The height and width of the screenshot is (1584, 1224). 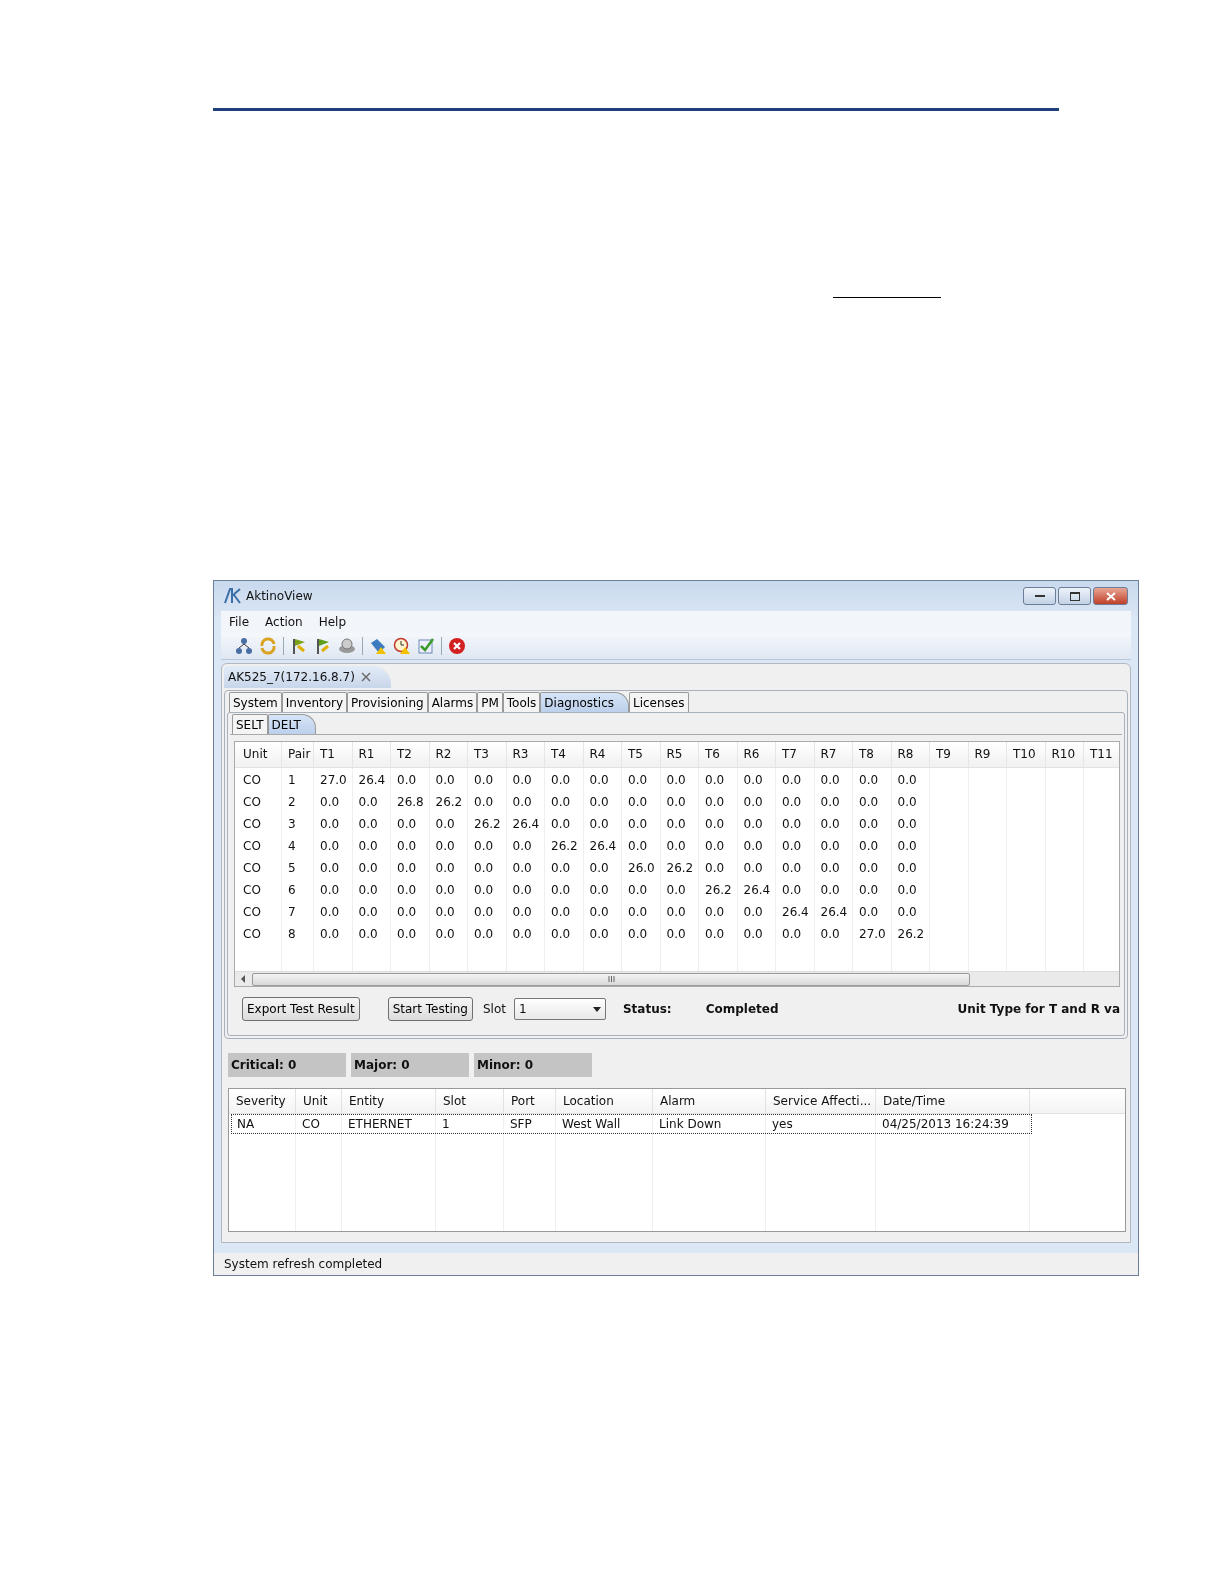 I want to click on horizontal-scrollbar, so click(x=677, y=978).